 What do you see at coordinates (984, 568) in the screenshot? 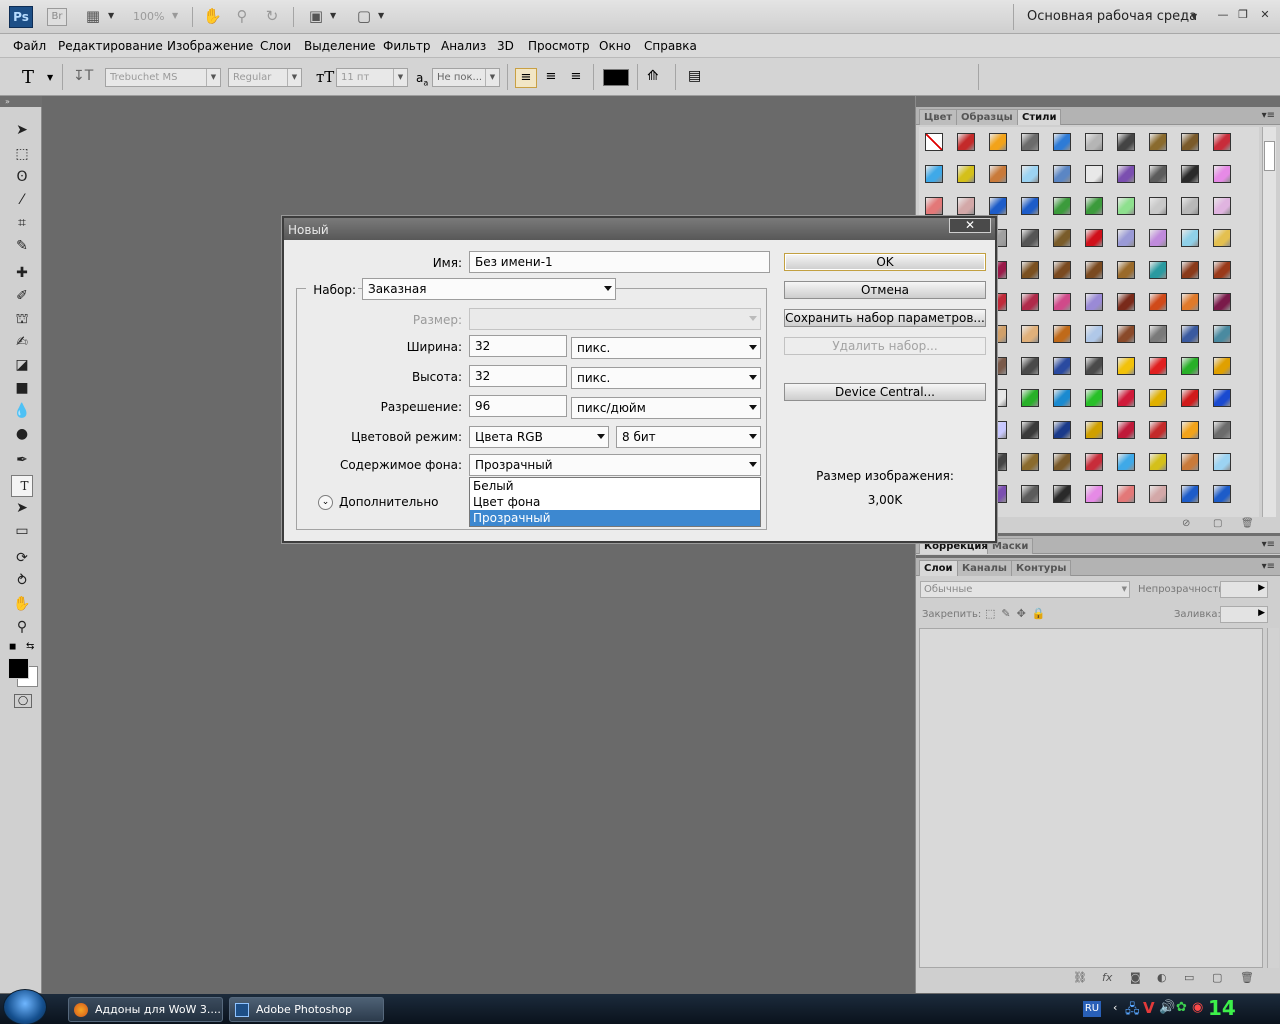
I see `tab-channels: Каналы` at bounding box center [984, 568].